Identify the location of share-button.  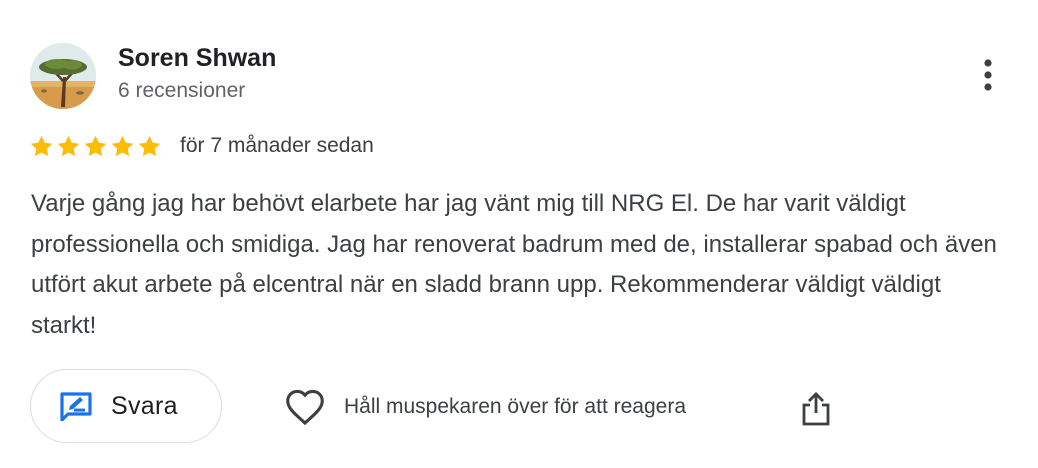
(816, 409).